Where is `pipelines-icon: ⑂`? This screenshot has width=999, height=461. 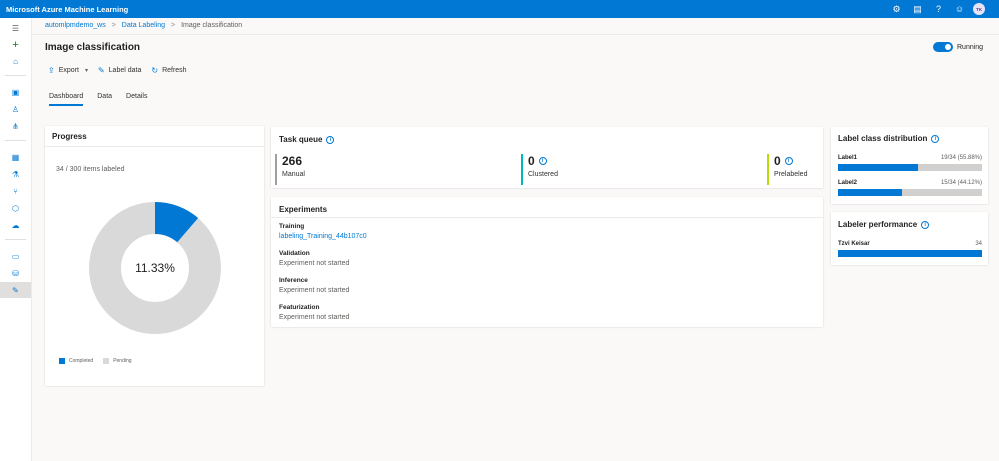
pipelines-icon: ⑂ is located at coordinates (15, 191).